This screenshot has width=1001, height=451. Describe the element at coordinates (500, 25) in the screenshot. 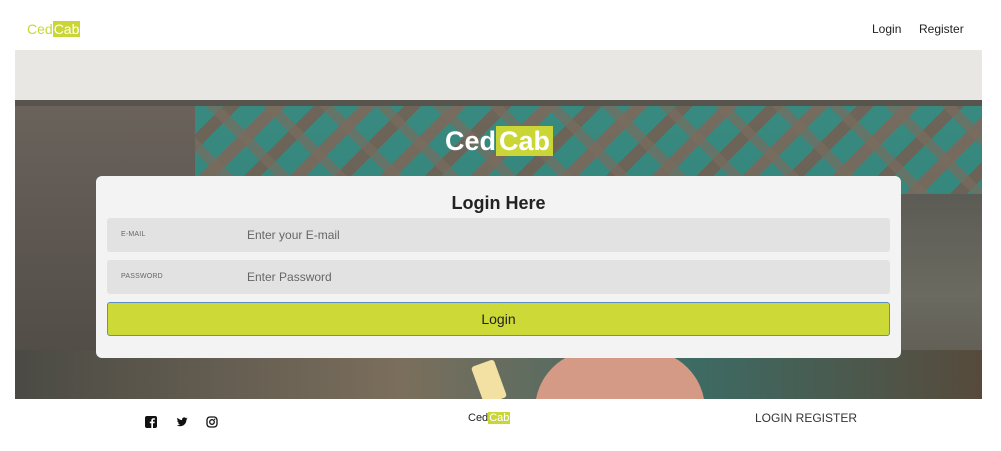

I see `site-header: CedCab Login Register` at that location.